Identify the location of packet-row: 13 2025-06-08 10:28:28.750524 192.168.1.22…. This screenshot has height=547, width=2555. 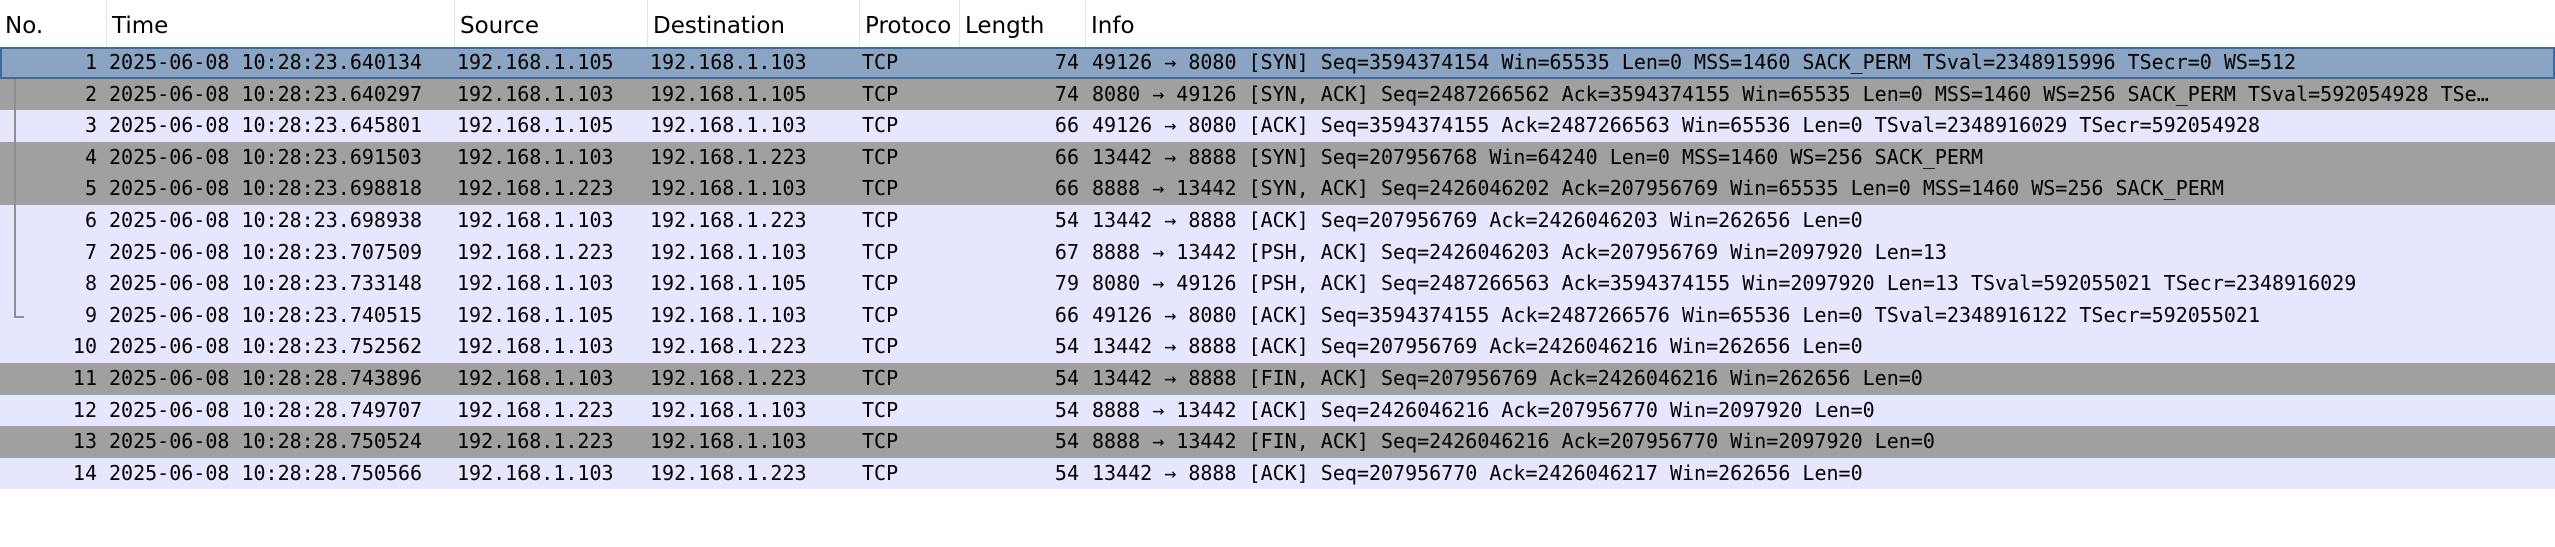
(1277, 442).